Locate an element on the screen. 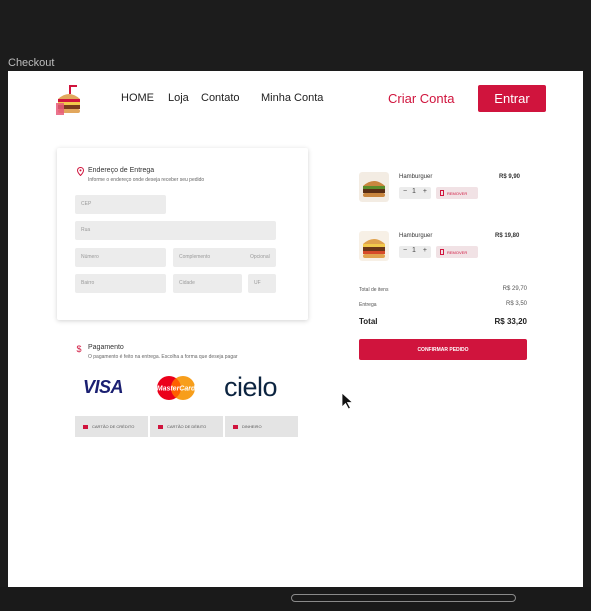 Image resolution: width=591 pixels, height=611 pixels. debit-card-label: CARTÃO DE DÉBITO is located at coordinates (187, 426).